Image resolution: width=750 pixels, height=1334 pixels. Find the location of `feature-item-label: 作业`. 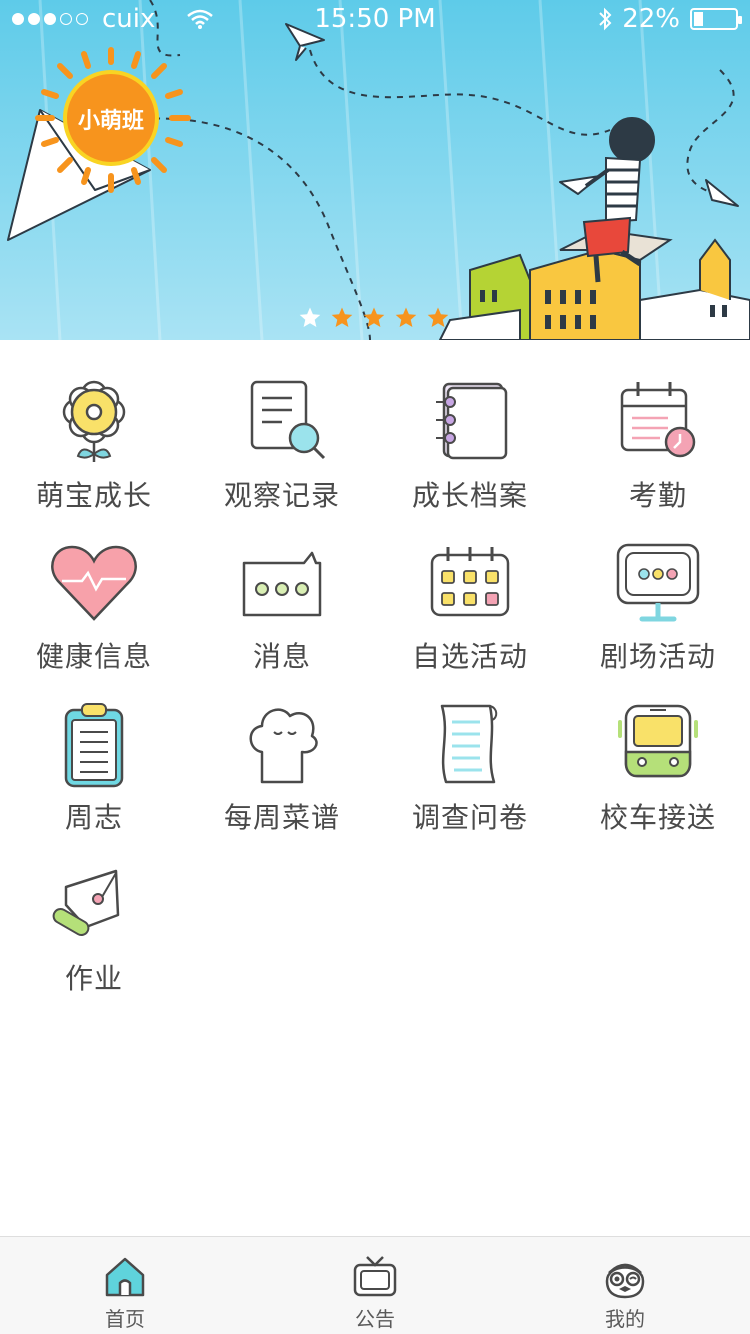

feature-item-label: 作业 is located at coordinates (93, 978).